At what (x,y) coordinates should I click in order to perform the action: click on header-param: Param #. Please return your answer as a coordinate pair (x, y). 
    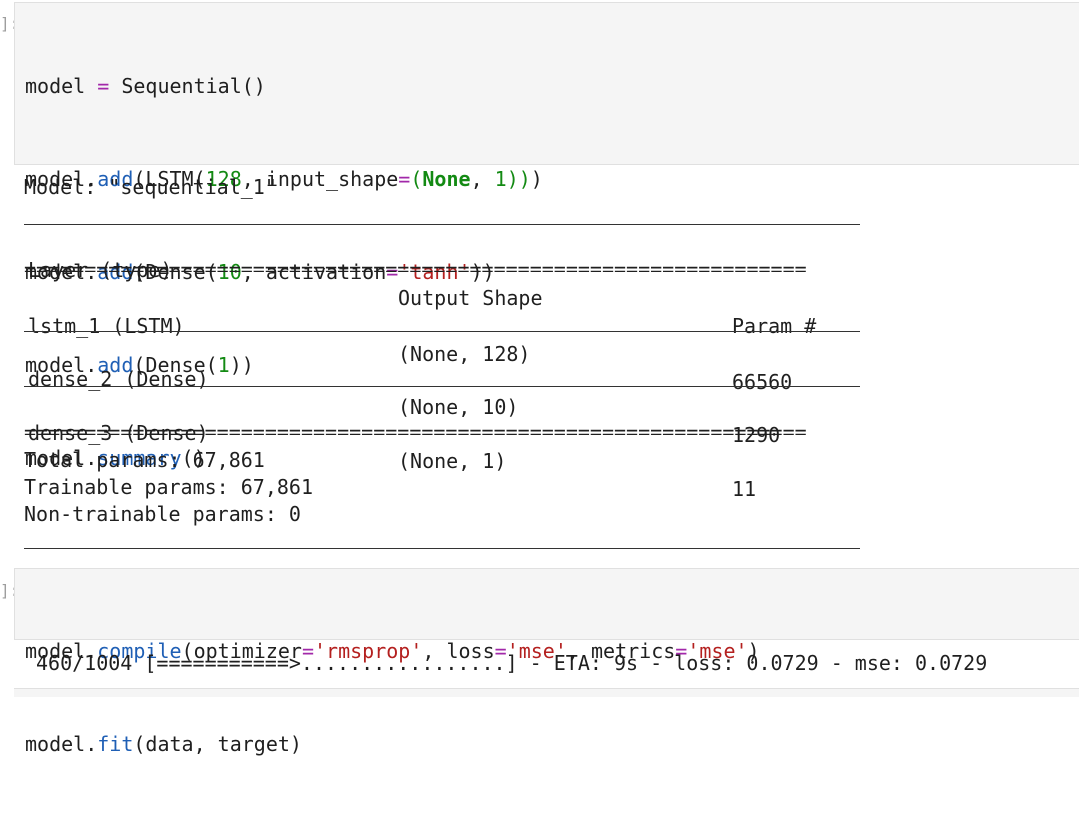
    Looking at the image, I should click on (774, 326).